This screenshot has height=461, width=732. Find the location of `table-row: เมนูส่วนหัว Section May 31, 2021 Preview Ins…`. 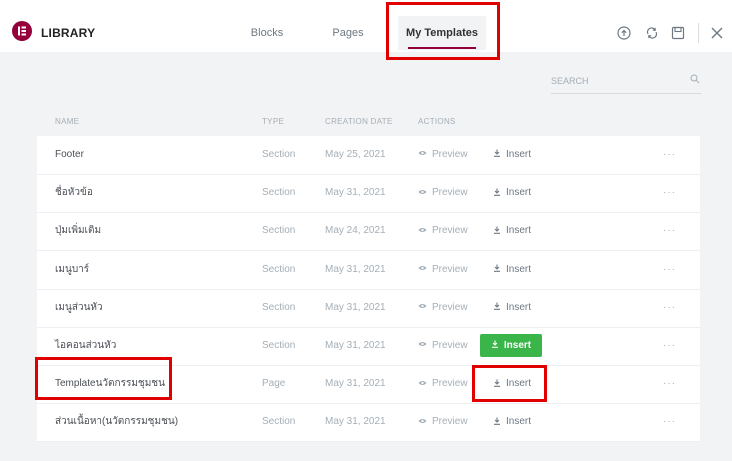

table-row: เมนูส่วนหัว Section May 31, 2021 Preview Ins… is located at coordinates (368, 308).